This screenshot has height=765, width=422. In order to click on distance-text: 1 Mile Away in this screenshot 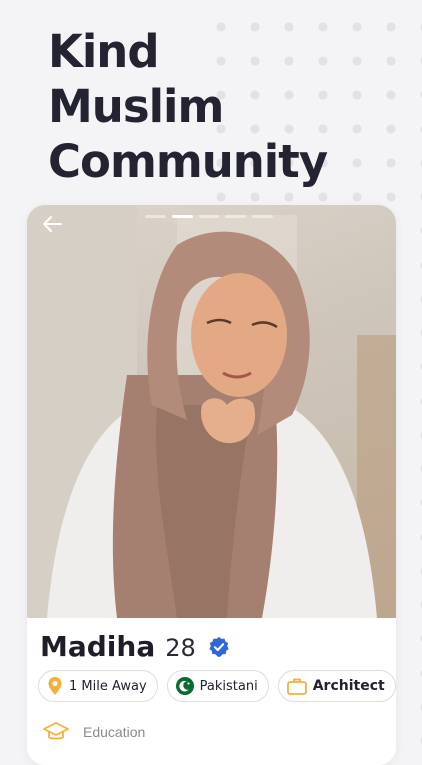, I will do `click(108, 686)`.